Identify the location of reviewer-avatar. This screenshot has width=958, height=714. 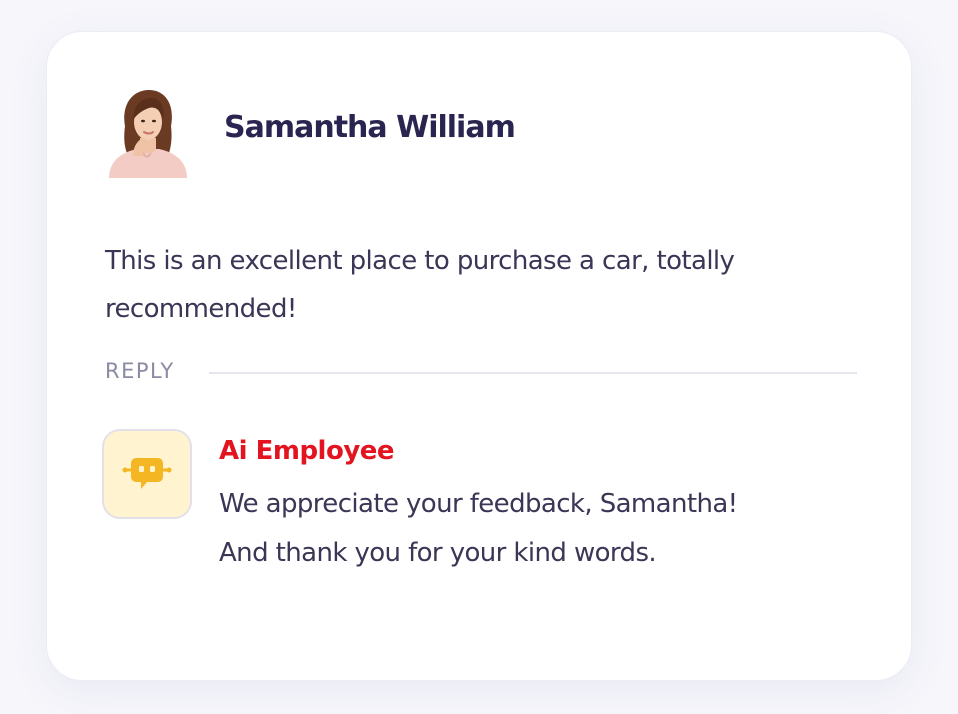
(147, 132).